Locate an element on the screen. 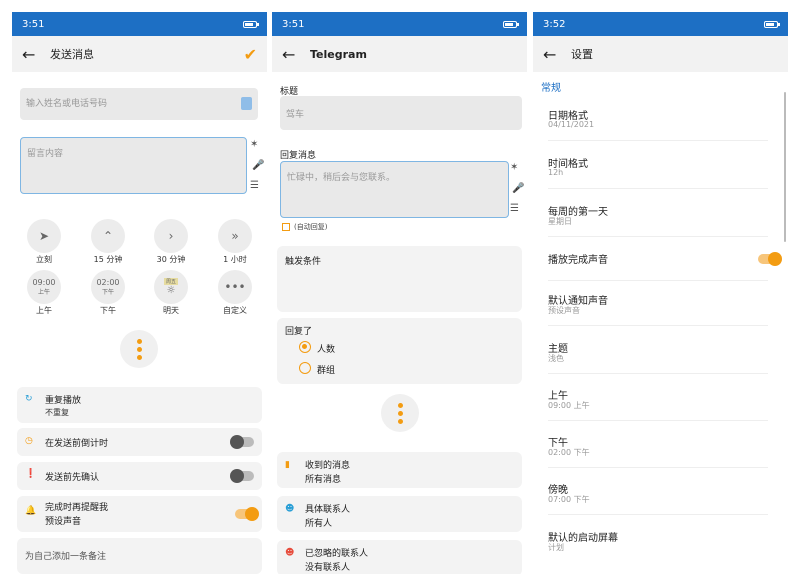 The height and width of the screenshot is (580, 800). setting-value: 04/11/2021 is located at coordinates (571, 124).